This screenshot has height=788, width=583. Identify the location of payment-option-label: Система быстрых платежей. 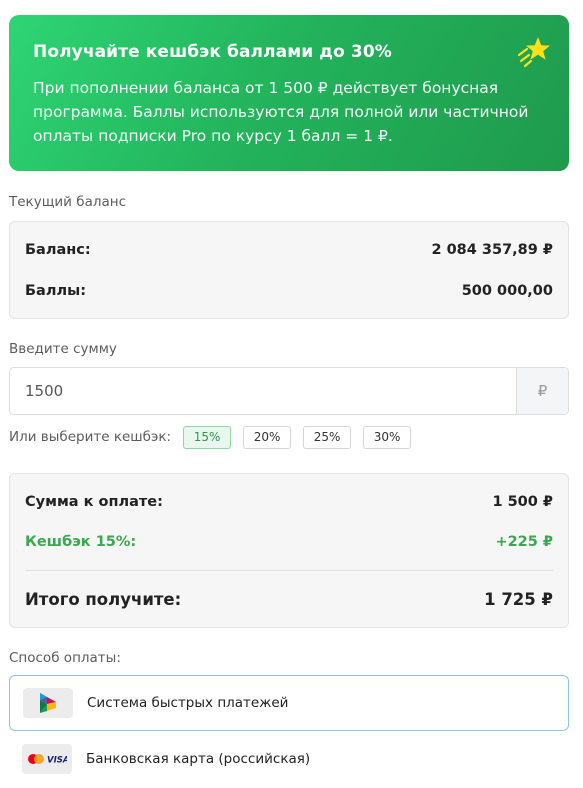
(188, 703).